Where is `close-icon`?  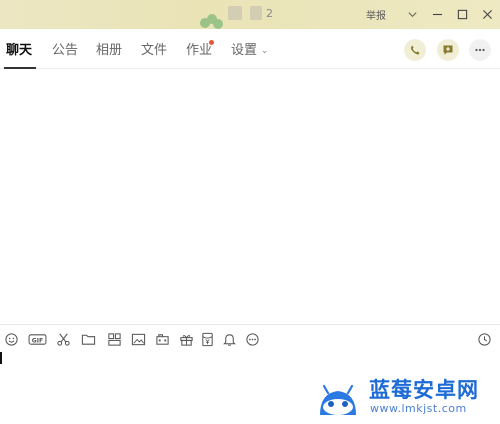
close-icon is located at coordinates (487, 14).